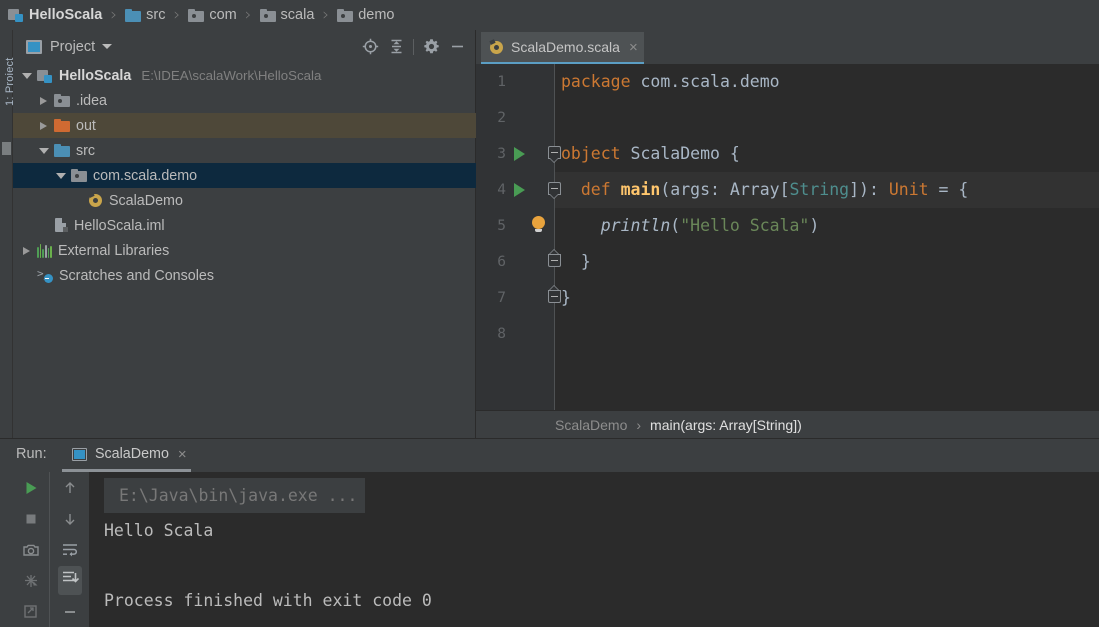 The height and width of the screenshot is (627, 1099). I want to click on gutter-line: 5, so click(515, 226).